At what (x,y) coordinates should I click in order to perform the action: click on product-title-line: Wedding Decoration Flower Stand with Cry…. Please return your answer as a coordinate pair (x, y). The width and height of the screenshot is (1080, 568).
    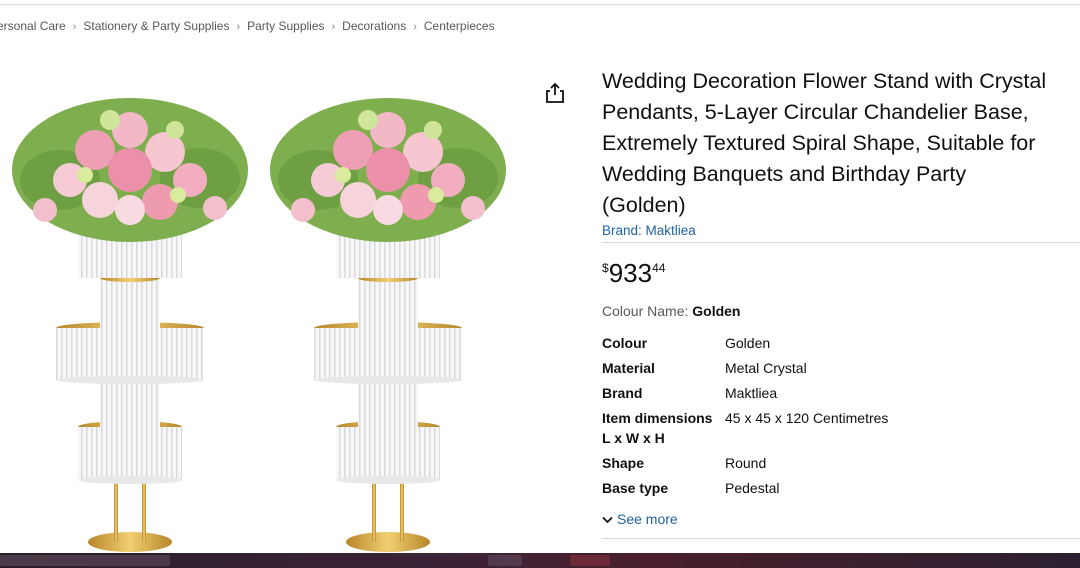
    Looking at the image, I should click on (824, 81).